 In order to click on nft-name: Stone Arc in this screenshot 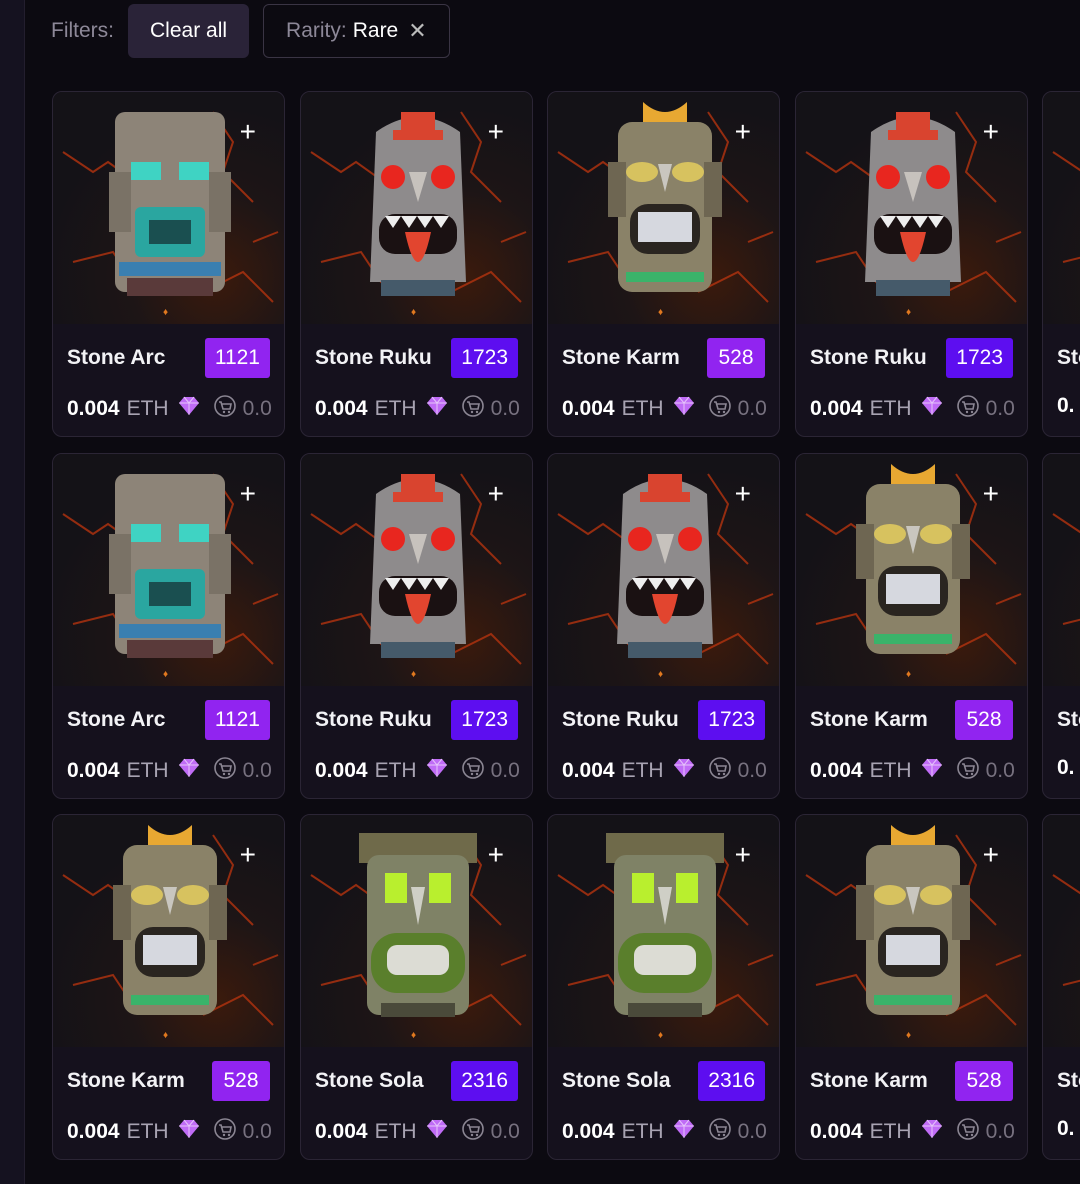, I will do `click(116, 719)`.